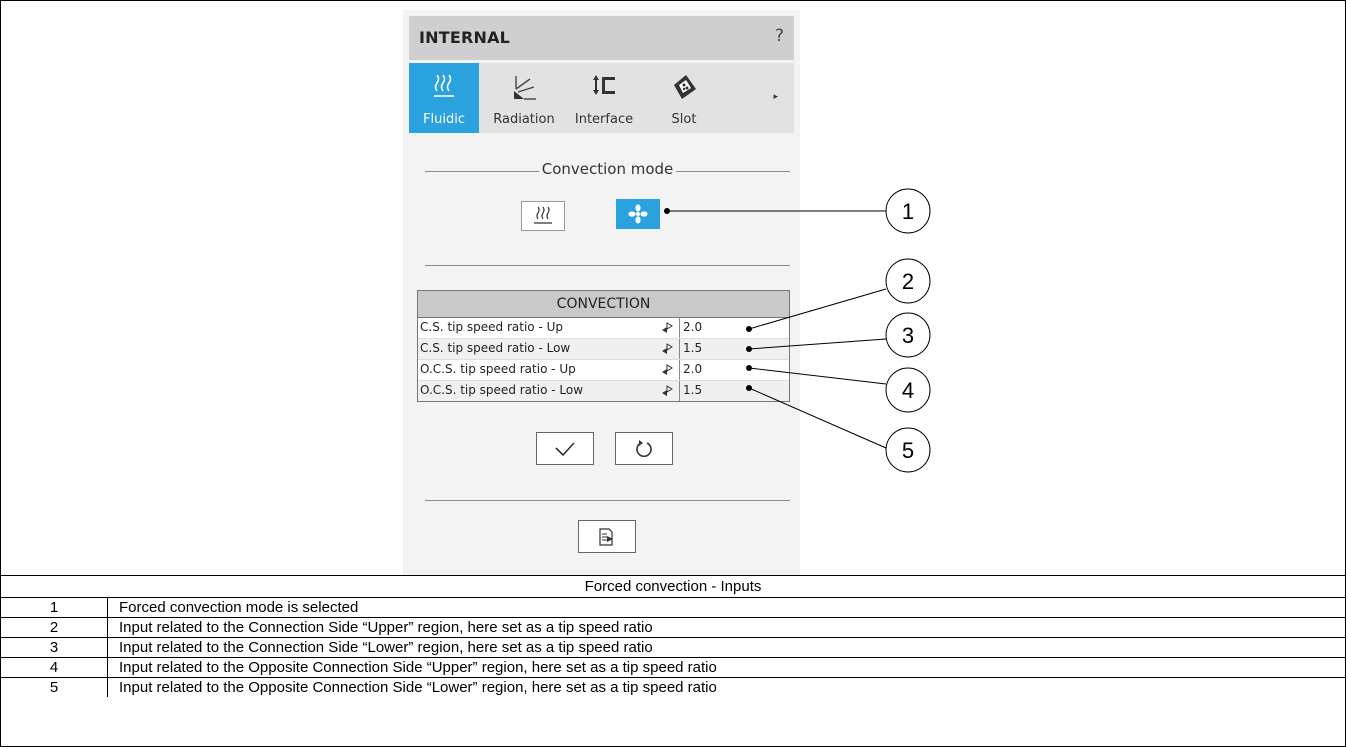 This screenshot has height=747, width=1346. I want to click on tab-slot-label: Slot, so click(684, 119).